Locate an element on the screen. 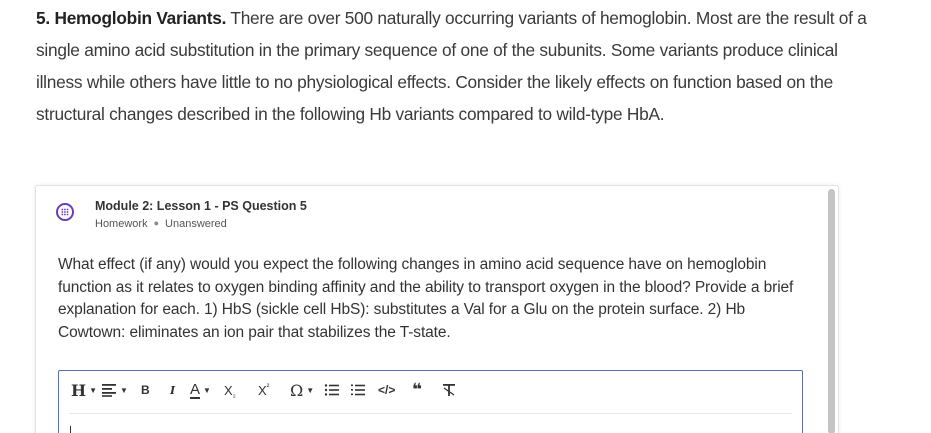  clear-format-icon is located at coordinates (449, 390).